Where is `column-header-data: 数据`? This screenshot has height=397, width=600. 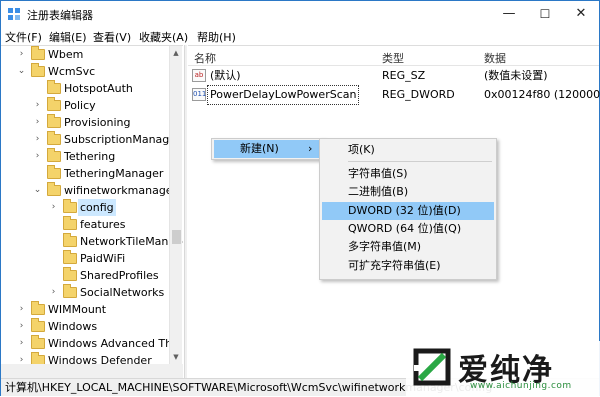 column-header-data: 数据 is located at coordinates (495, 58).